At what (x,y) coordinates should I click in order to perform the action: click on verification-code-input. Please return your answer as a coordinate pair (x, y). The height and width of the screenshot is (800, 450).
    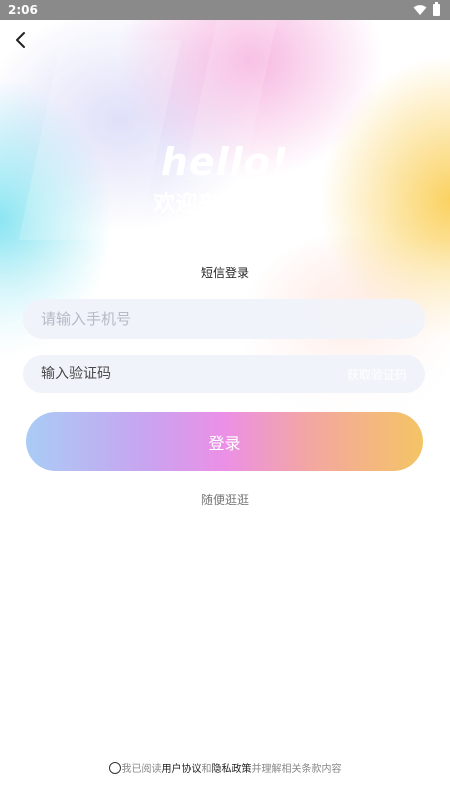
    Looking at the image, I should click on (194, 374).